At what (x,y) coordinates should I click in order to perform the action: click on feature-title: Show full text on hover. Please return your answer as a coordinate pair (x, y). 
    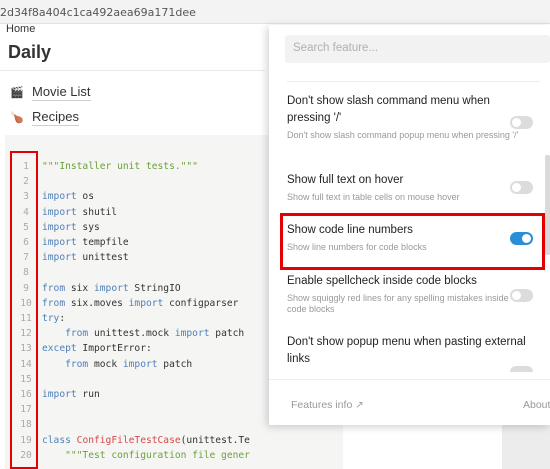
    Looking at the image, I should click on (345, 180).